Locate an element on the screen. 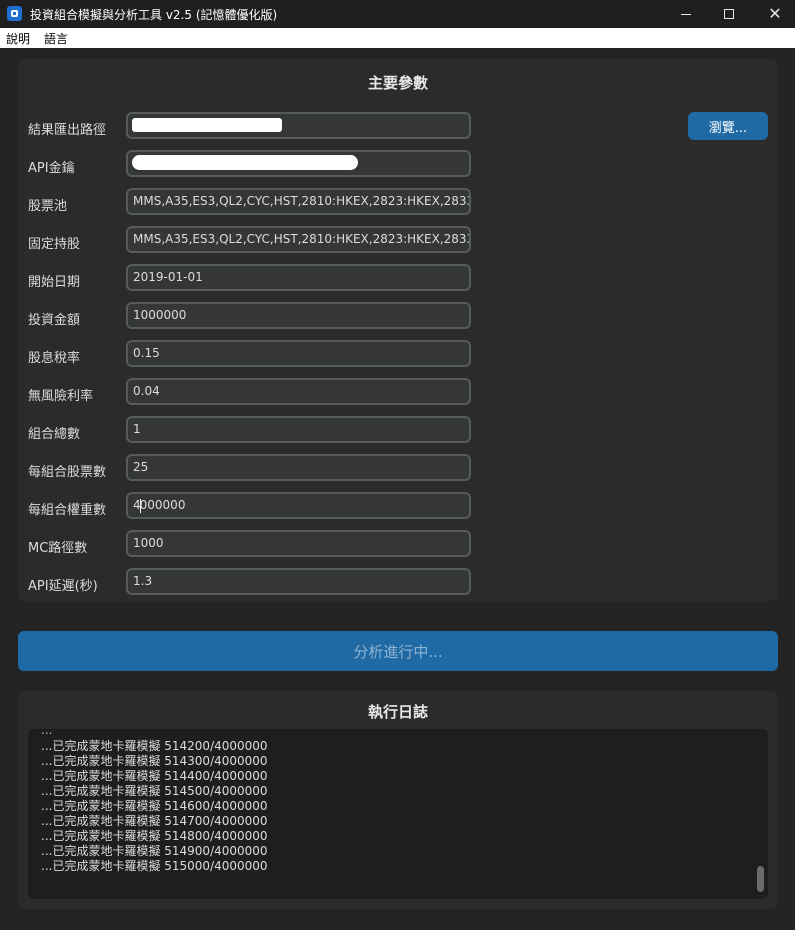  minimize-button is located at coordinates (686, 14).